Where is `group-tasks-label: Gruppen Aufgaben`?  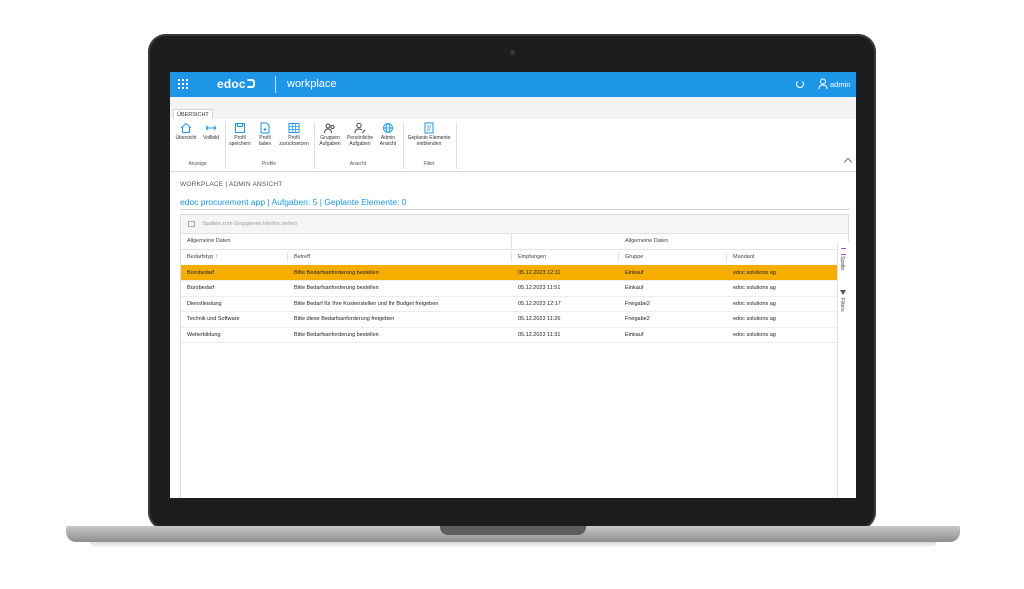
group-tasks-label: Gruppen Aufgaben is located at coordinates (330, 141).